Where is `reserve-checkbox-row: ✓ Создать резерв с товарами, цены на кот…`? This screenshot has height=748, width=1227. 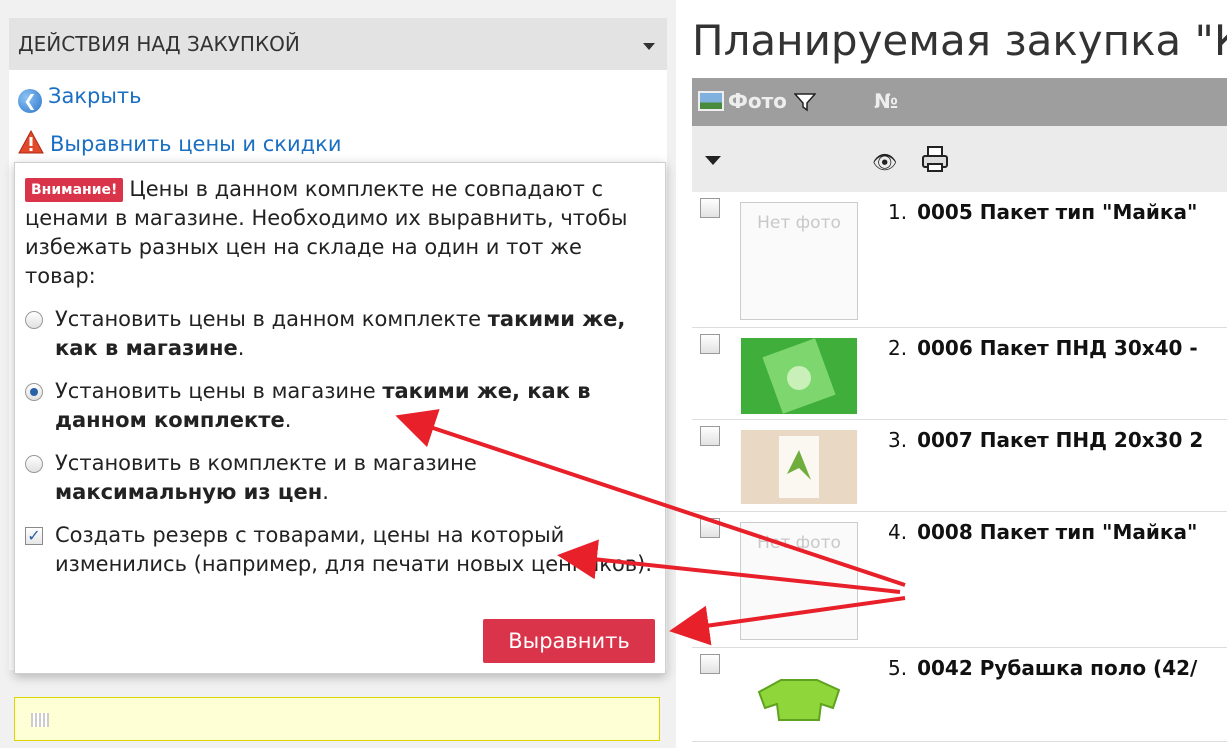
reserve-checkbox-row: ✓ Создать резерв с товарами, цены на кот… is located at coordinates (341, 550).